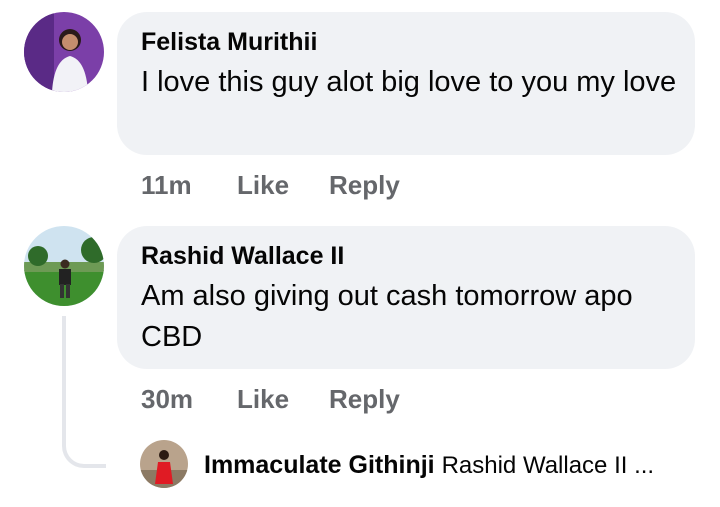 This screenshot has width=720, height=507. I want to click on comment-time: 11m, so click(166, 185).